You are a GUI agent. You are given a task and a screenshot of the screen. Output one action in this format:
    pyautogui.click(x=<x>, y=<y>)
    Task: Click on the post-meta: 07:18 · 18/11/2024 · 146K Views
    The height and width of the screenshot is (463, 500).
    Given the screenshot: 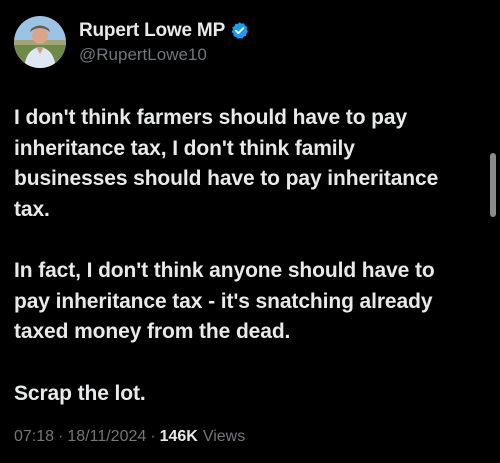 What is the action you would take?
    pyautogui.click(x=129, y=437)
    